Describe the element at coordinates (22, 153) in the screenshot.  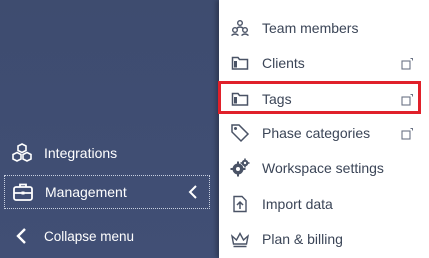
I see `cubes-icon` at that location.